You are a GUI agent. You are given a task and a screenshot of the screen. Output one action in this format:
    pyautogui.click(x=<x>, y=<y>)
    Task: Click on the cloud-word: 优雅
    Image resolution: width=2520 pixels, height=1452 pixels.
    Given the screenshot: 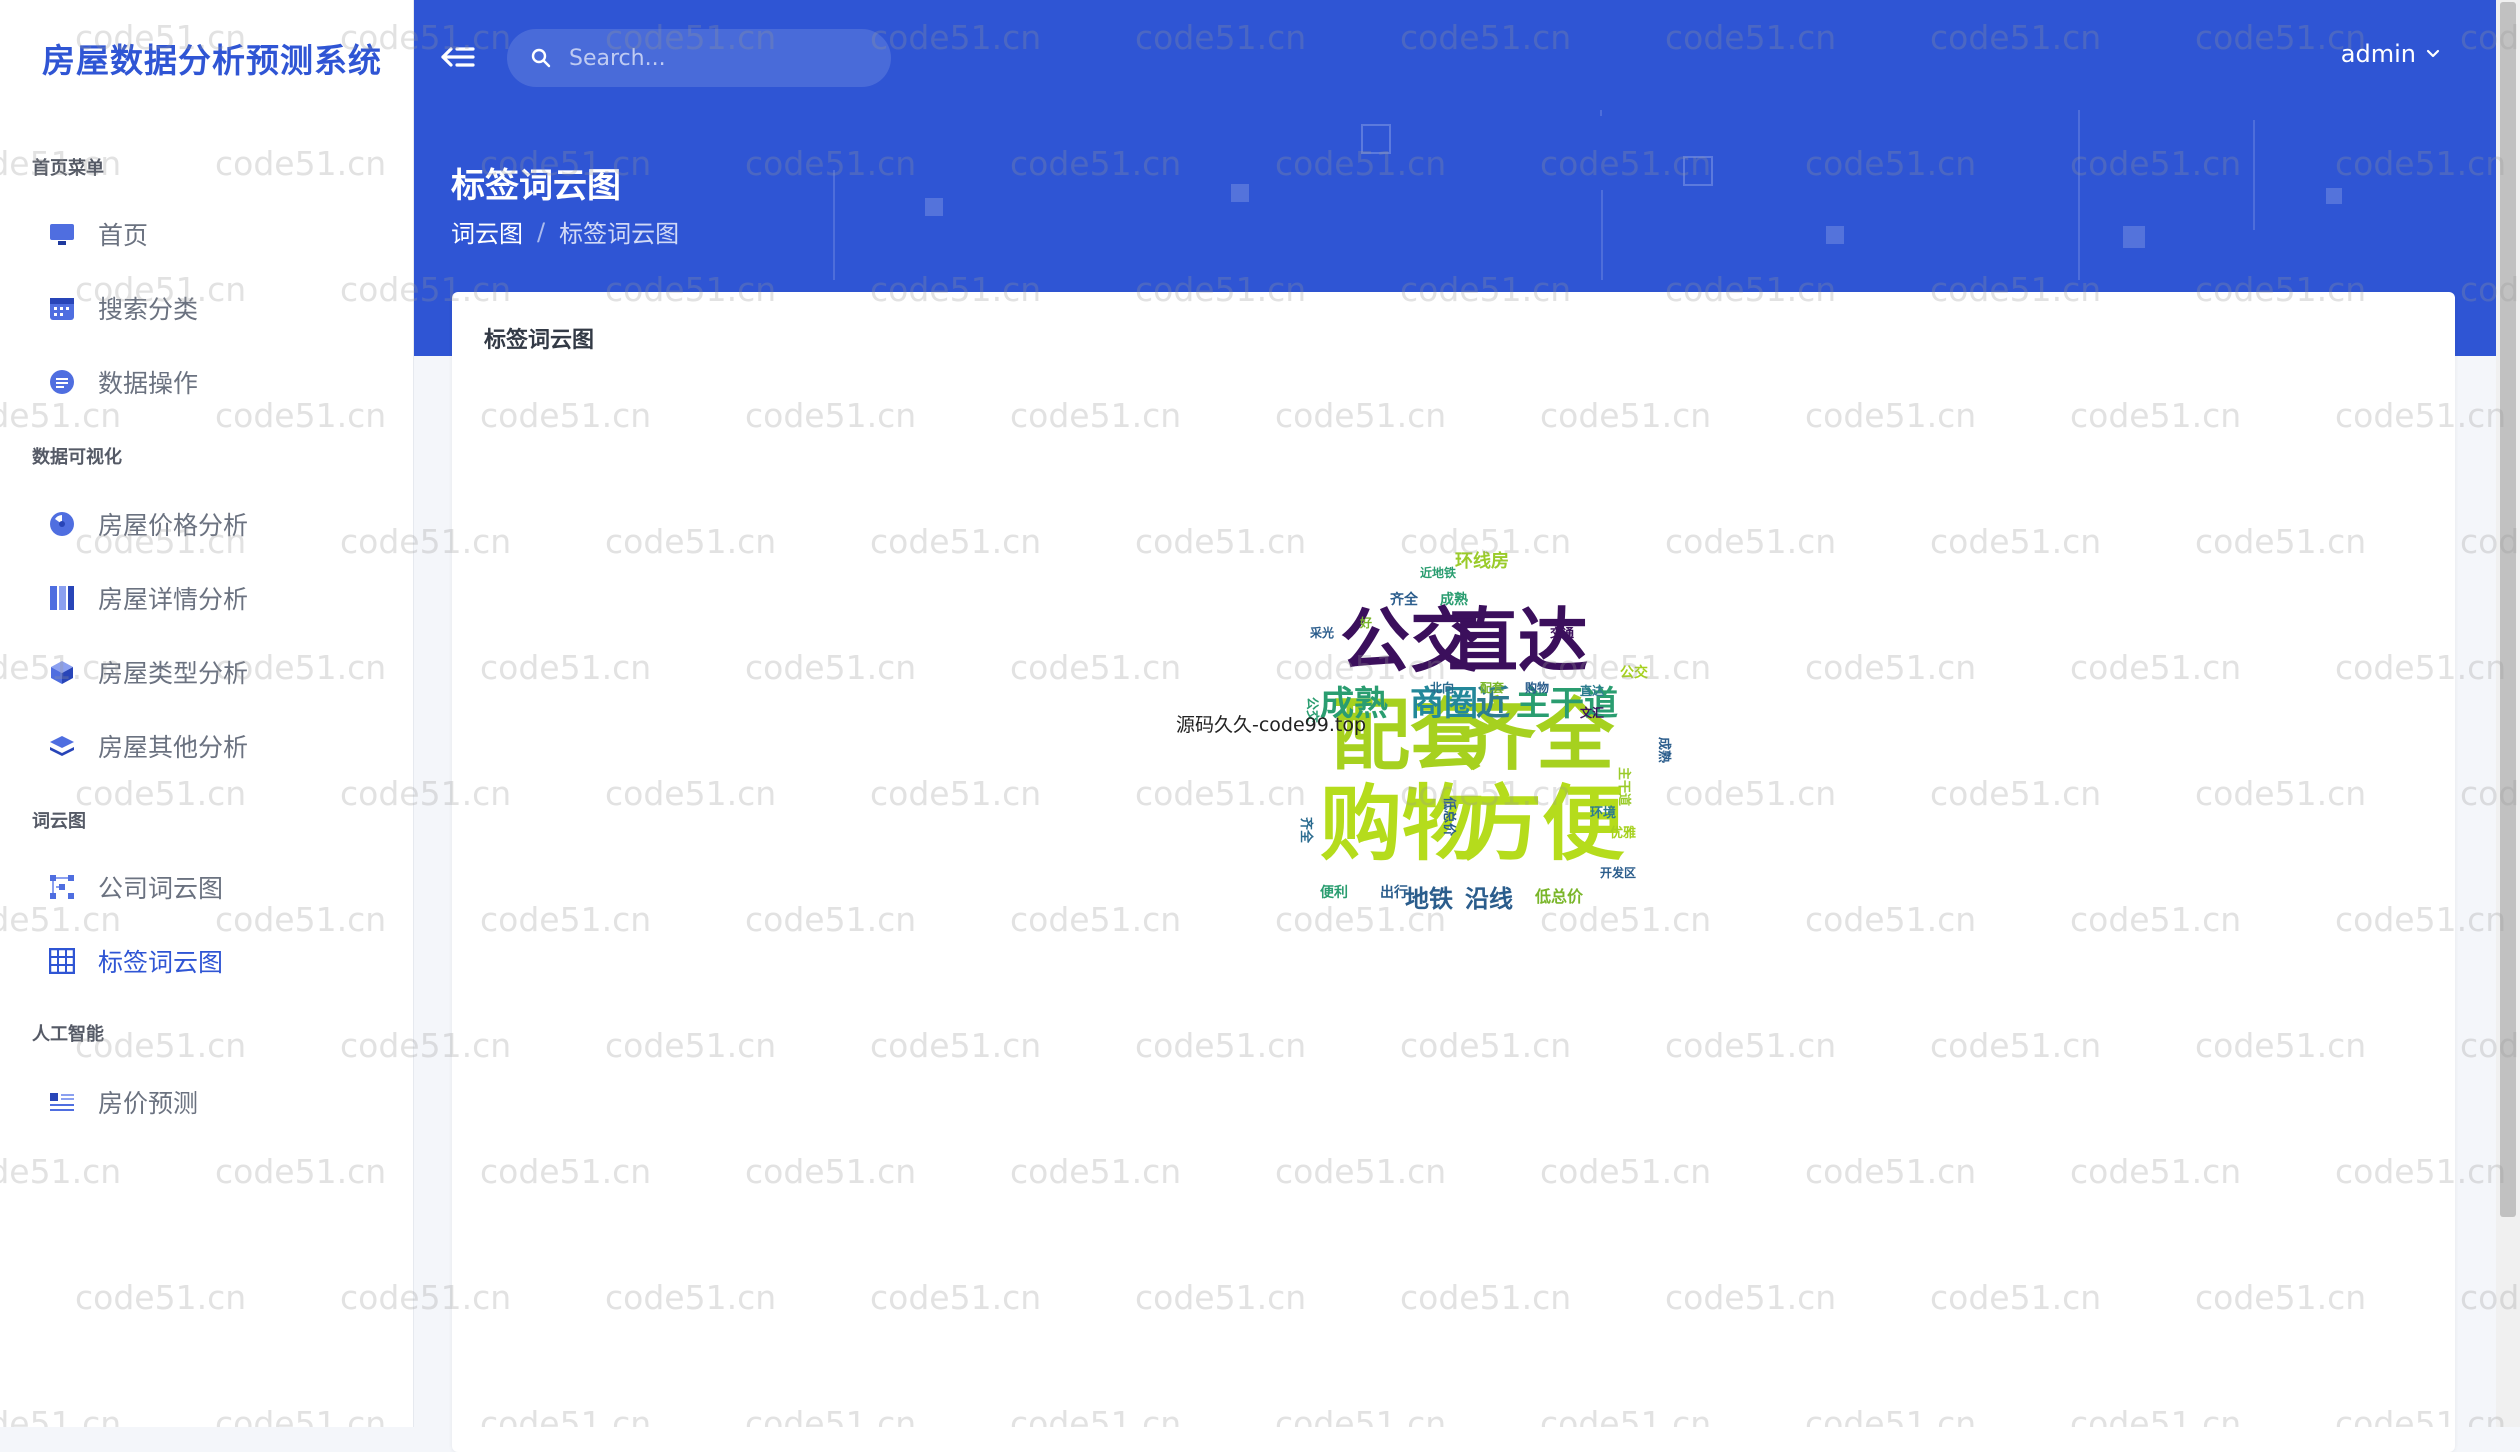 What is the action you would take?
    pyautogui.click(x=1623, y=833)
    